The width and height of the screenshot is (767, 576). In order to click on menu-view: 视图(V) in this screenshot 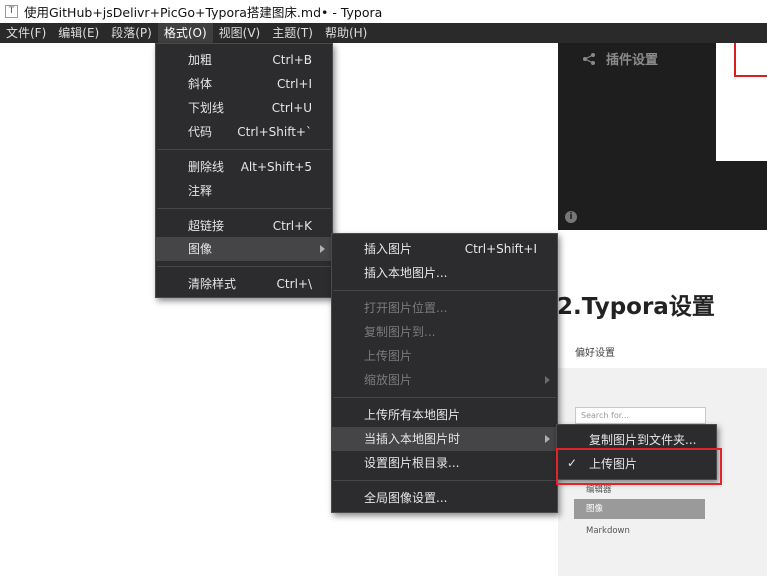, I will do `click(240, 33)`.